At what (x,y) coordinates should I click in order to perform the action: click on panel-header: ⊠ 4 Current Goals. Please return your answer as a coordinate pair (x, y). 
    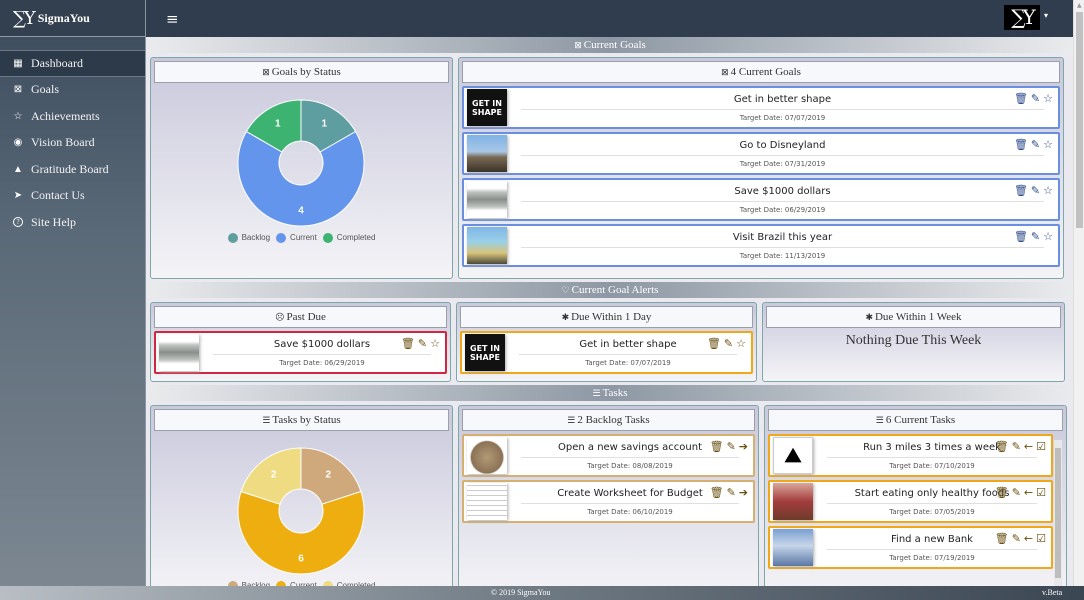
    Looking at the image, I should click on (761, 72).